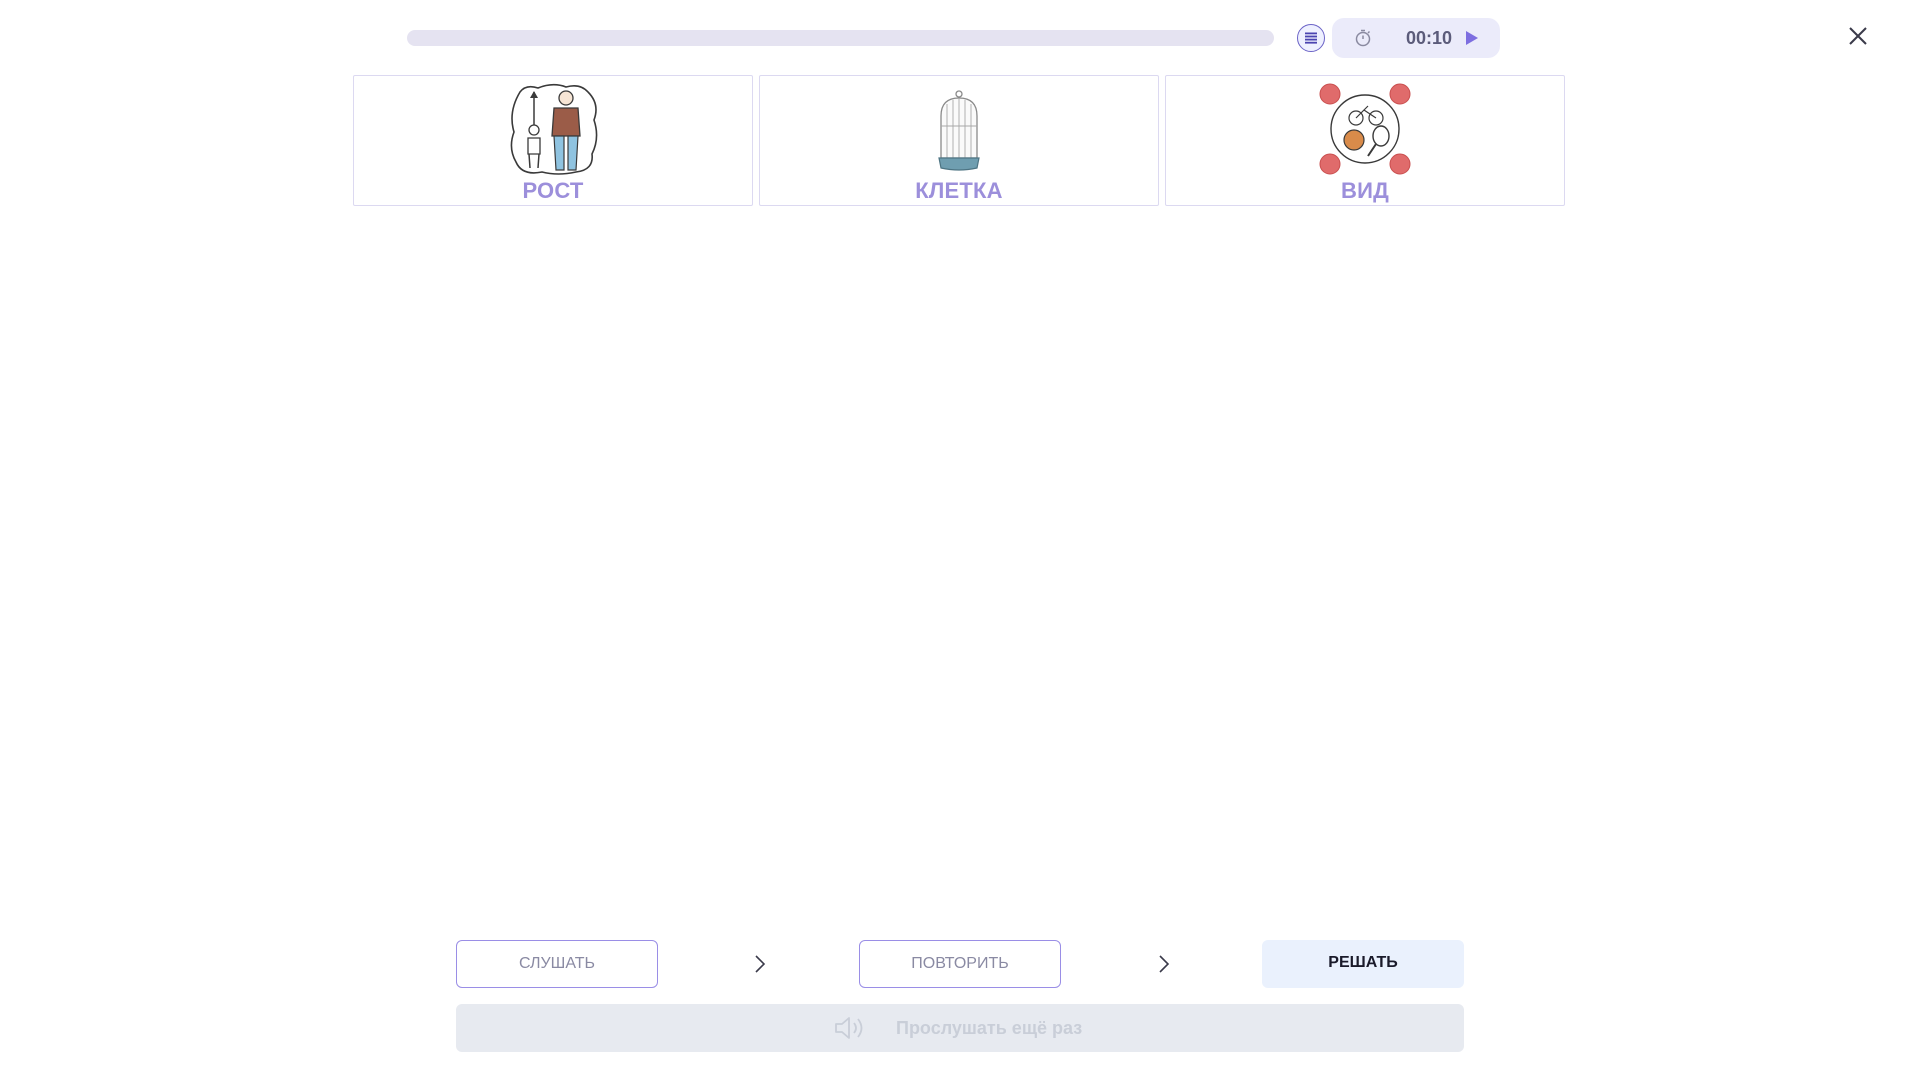 This screenshot has width=1920, height=1080. Describe the element at coordinates (849, 1028) in the screenshot. I see `speaker-icon` at that location.